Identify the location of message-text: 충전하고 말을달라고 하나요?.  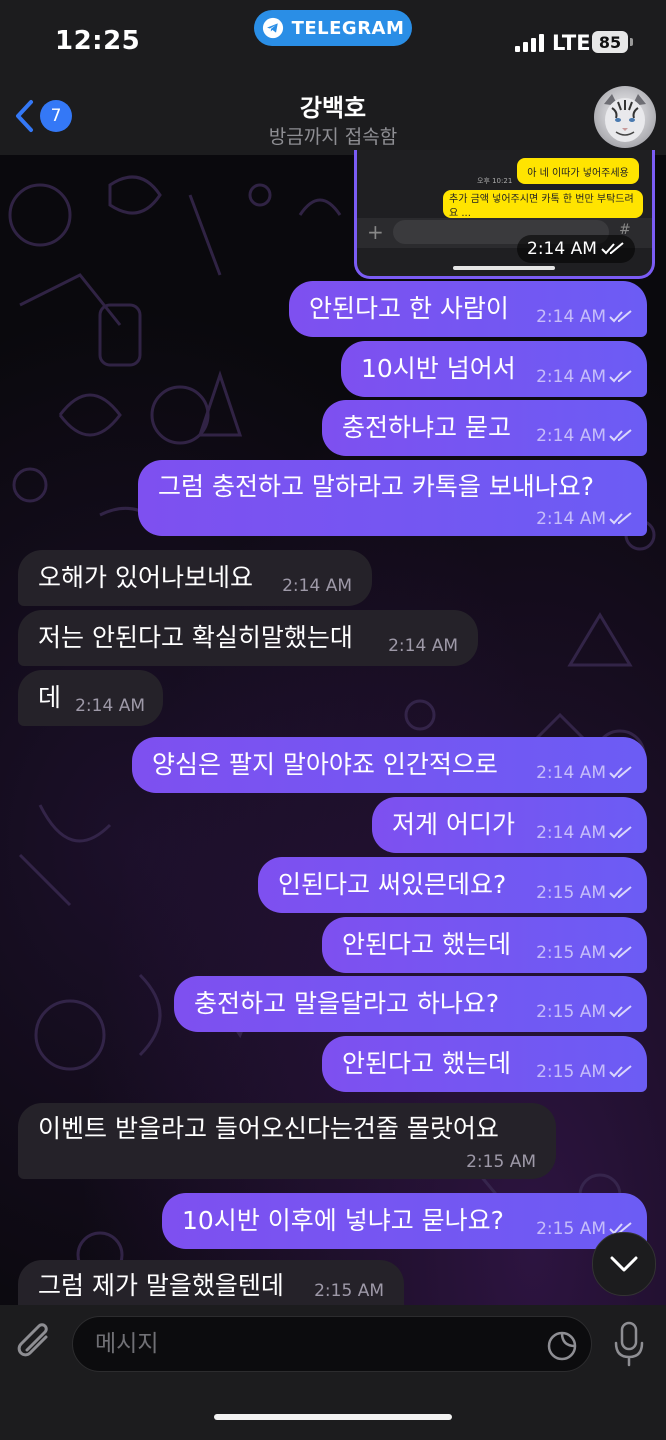
(347, 1003).